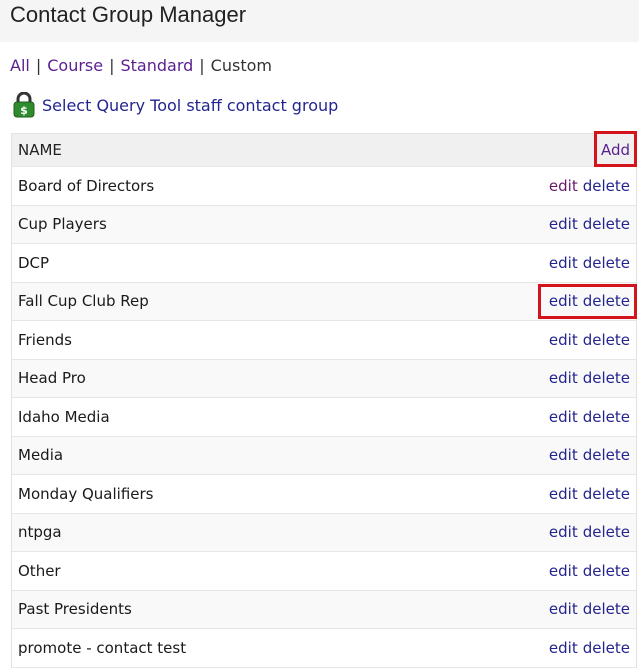 This screenshot has width=639, height=670. What do you see at coordinates (324, 494) in the screenshot?
I see `table-row: Monday Qualifiers edit delete` at bounding box center [324, 494].